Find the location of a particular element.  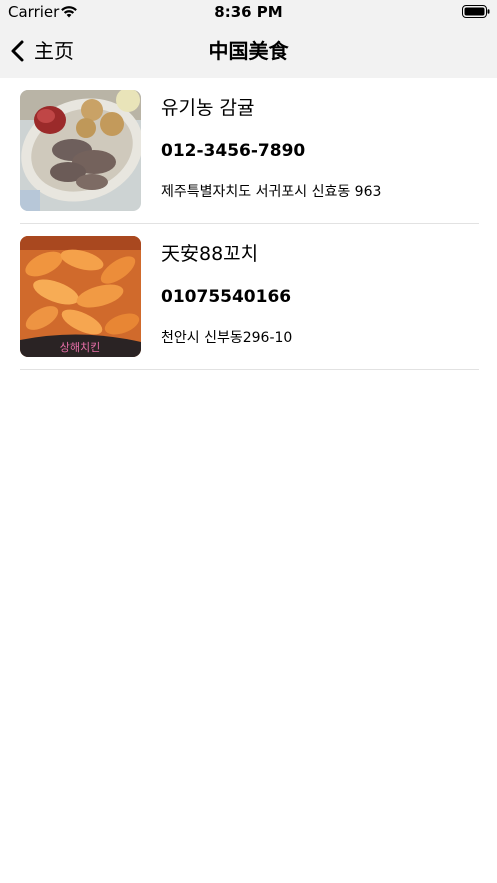

restaurant-address: 제주특별자치도 서귀포시 신효동 963 is located at coordinates (271, 192).